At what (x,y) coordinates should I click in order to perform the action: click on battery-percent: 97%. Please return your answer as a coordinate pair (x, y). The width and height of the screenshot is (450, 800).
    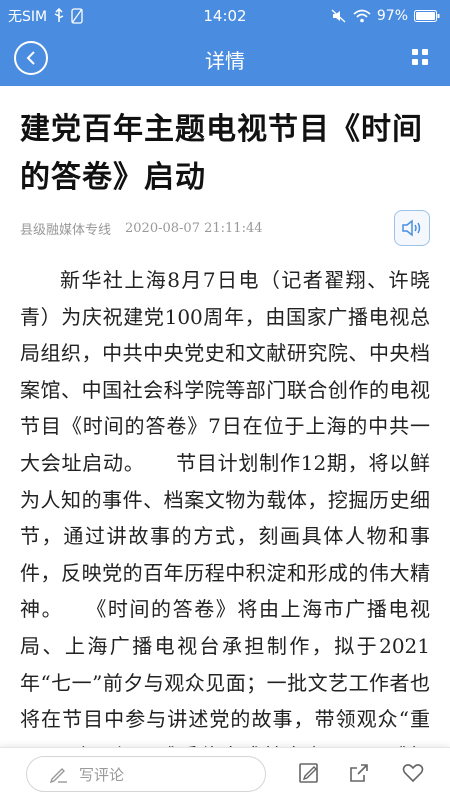
    Looking at the image, I should click on (392, 16).